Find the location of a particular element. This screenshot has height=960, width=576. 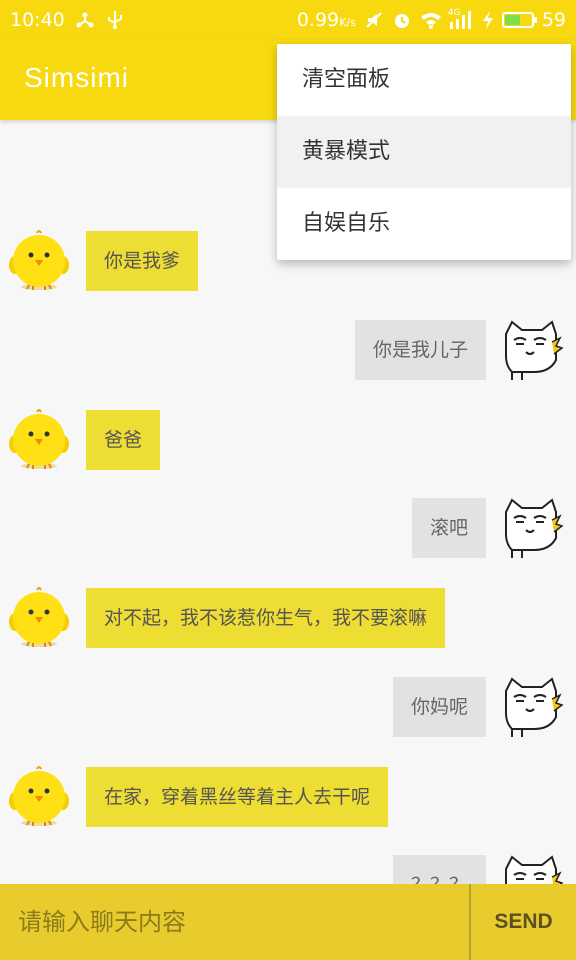

message-bubble-bot: 爸爸 is located at coordinates (123, 440).